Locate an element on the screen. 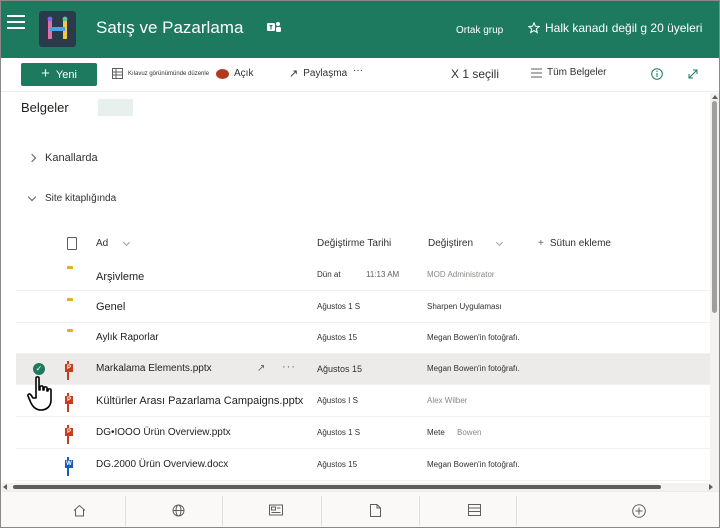 The height and width of the screenshot is (528, 720). follow-button: Halk kanadı değil g 20 üyeleri is located at coordinates (615, 28).